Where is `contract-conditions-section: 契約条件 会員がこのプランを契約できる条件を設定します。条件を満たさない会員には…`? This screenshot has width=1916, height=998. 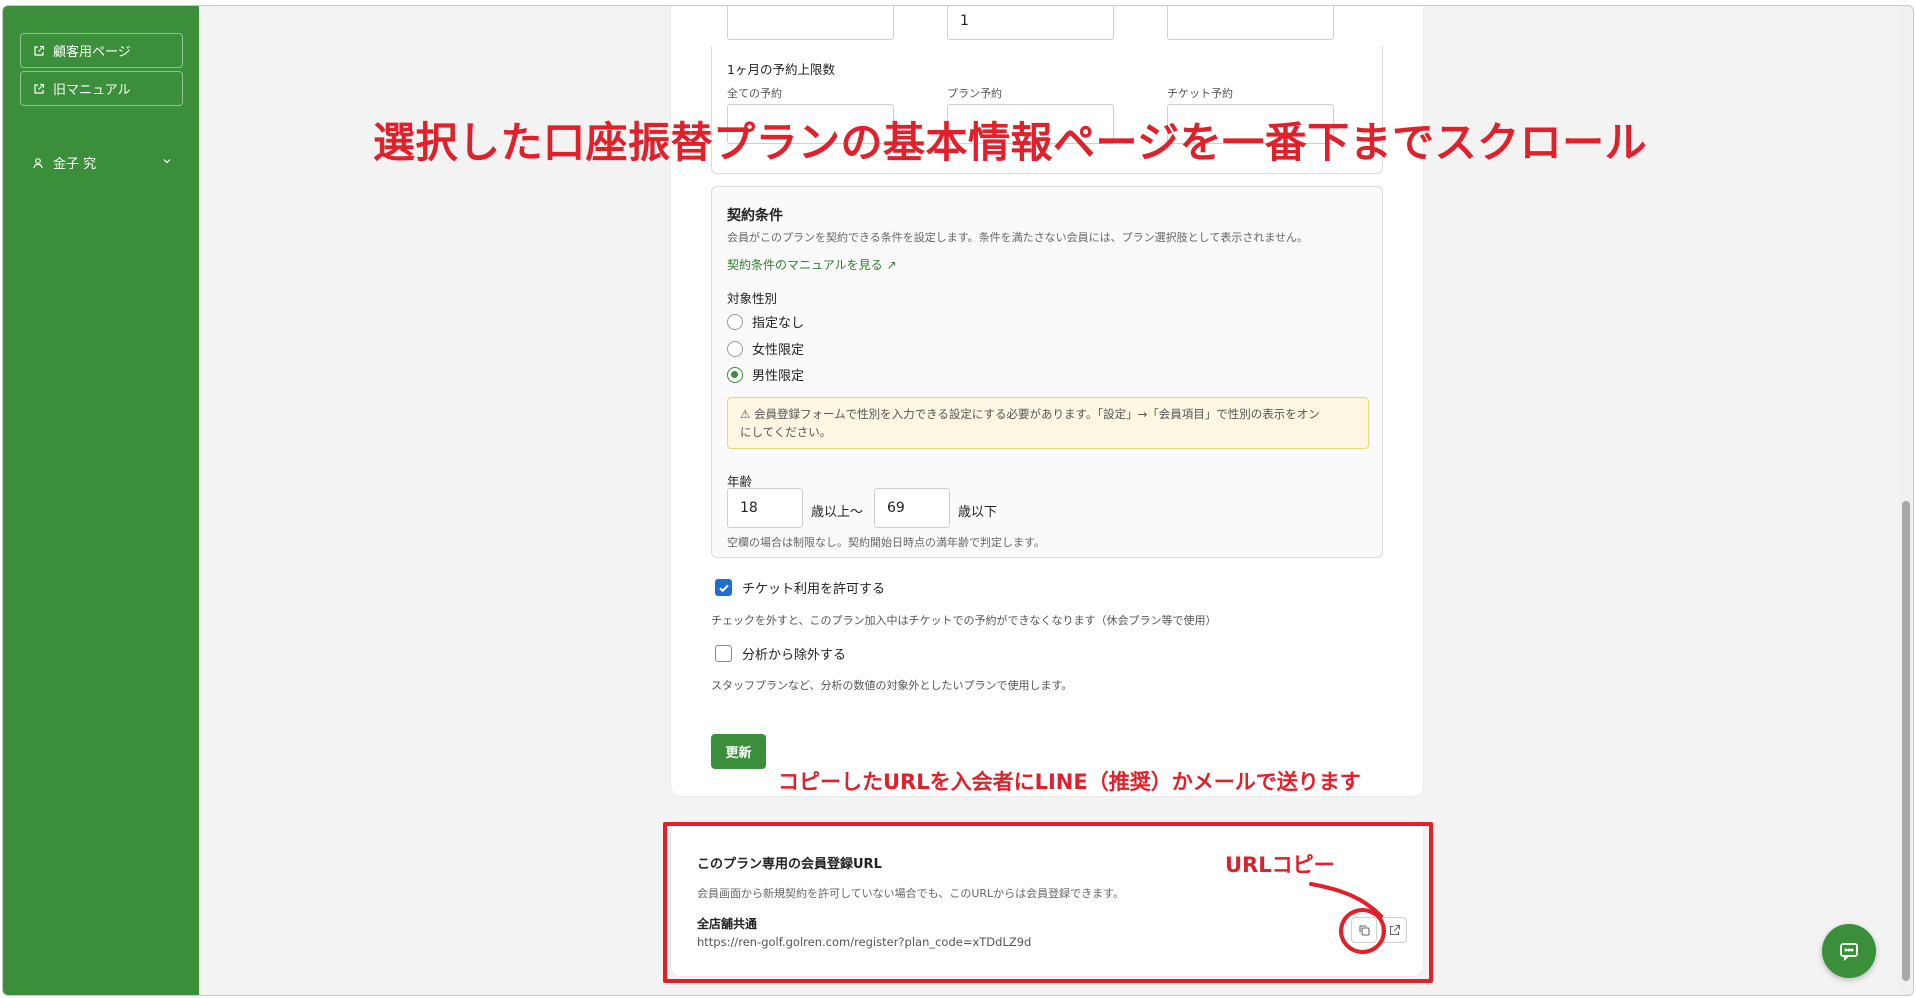
contract-conditions-section: 契約条件 会員がこのプランを契約できる条件を設定します。条件を満たさない会員には… is located at coordinates (1047, 372).